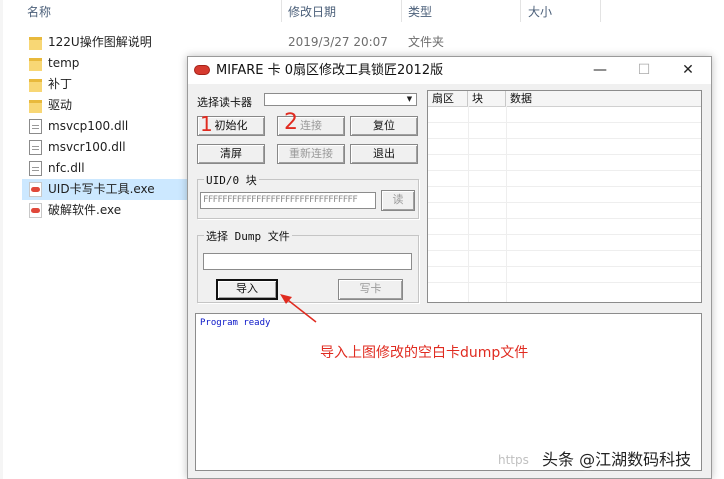 This screenshot has width=724, height=479. Describe the element at coordinates (617, 459) in the screenshot. I see `watermark: 头条 @江湖数码科技` at that location.